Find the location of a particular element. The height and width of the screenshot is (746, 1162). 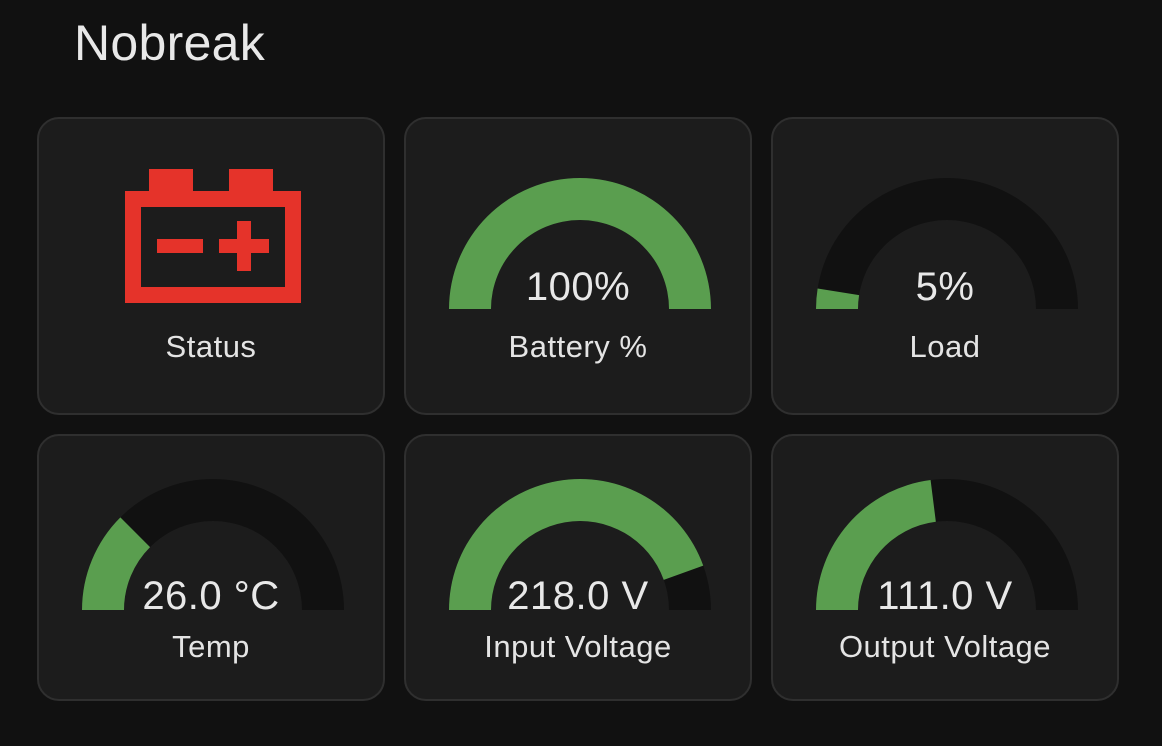

load-label: Load is located at coordinates (945, 346).